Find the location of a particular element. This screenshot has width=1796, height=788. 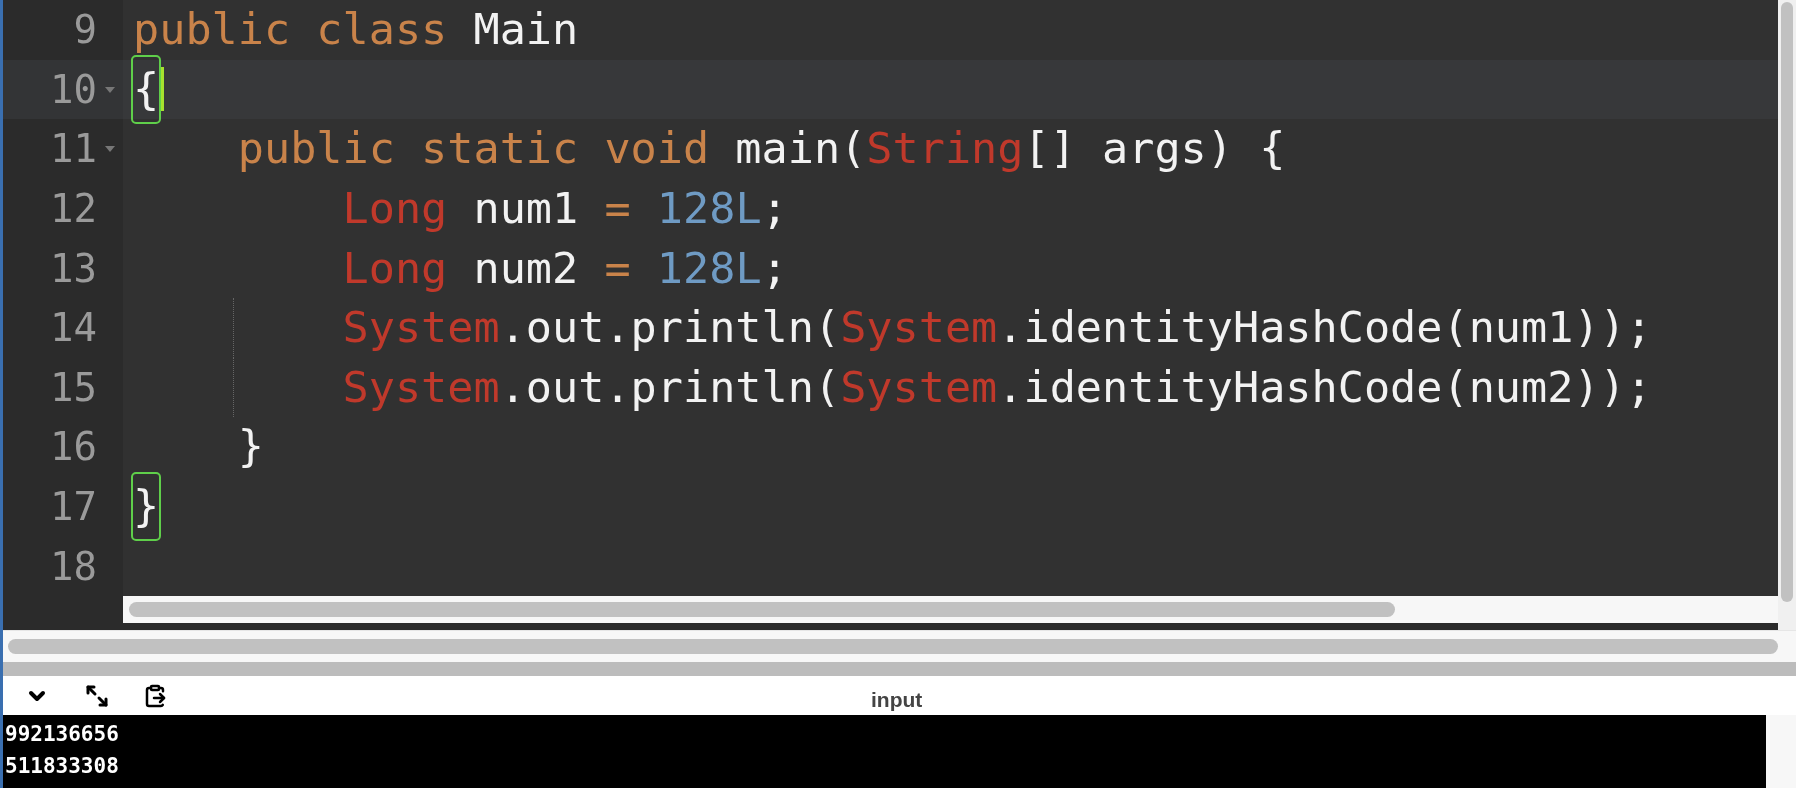

code-token: .identityHashCode(num1)); is located at coordinates (1324, 328).